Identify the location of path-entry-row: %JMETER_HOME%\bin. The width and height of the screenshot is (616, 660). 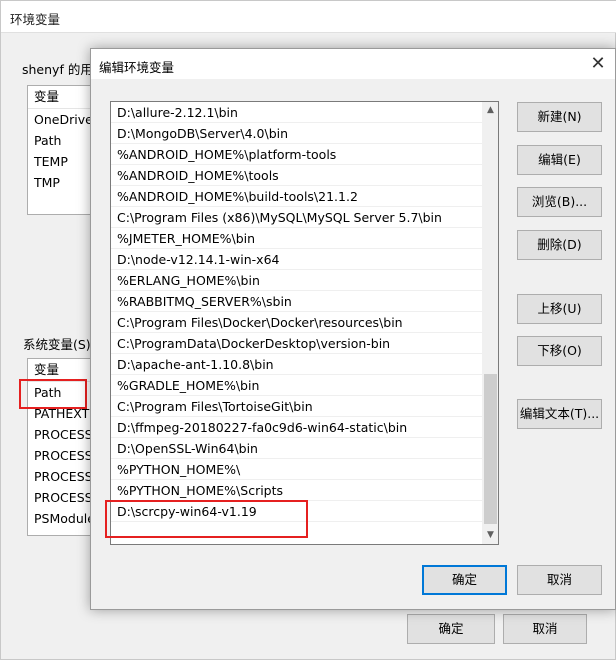
(296, 238).